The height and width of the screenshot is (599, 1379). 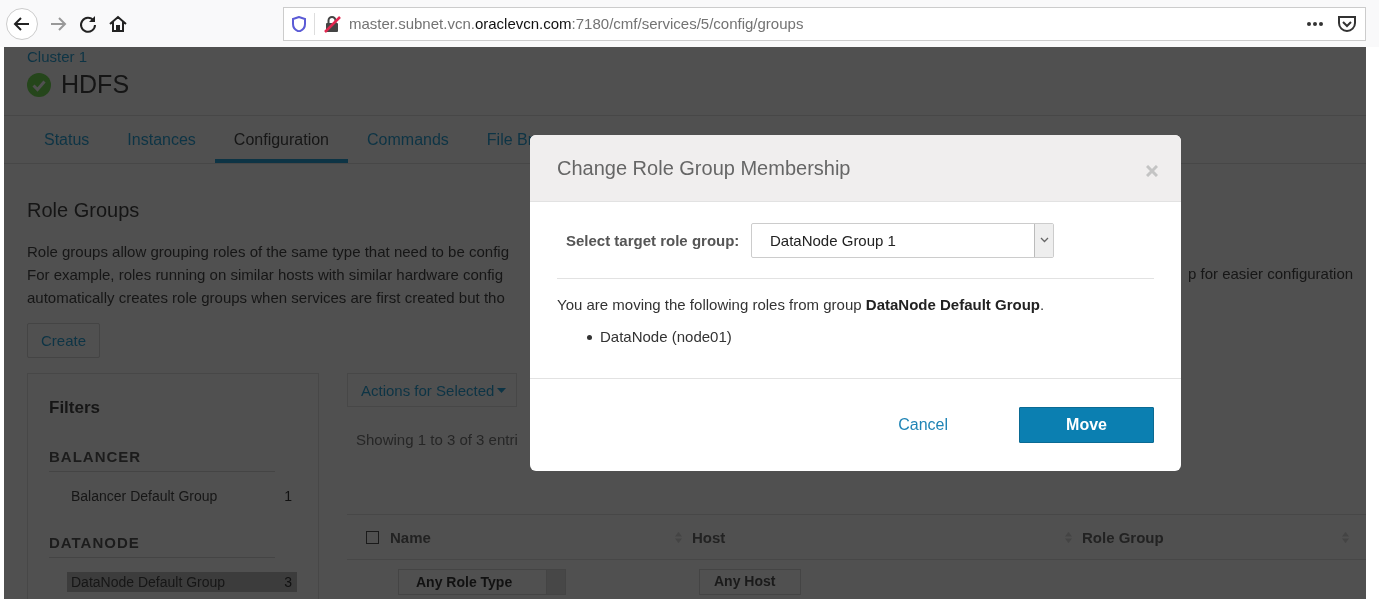 What do you see at coordinates (64, 340) in the screenshot?
I see `create-button: Create` at bounding box center [64, 340].